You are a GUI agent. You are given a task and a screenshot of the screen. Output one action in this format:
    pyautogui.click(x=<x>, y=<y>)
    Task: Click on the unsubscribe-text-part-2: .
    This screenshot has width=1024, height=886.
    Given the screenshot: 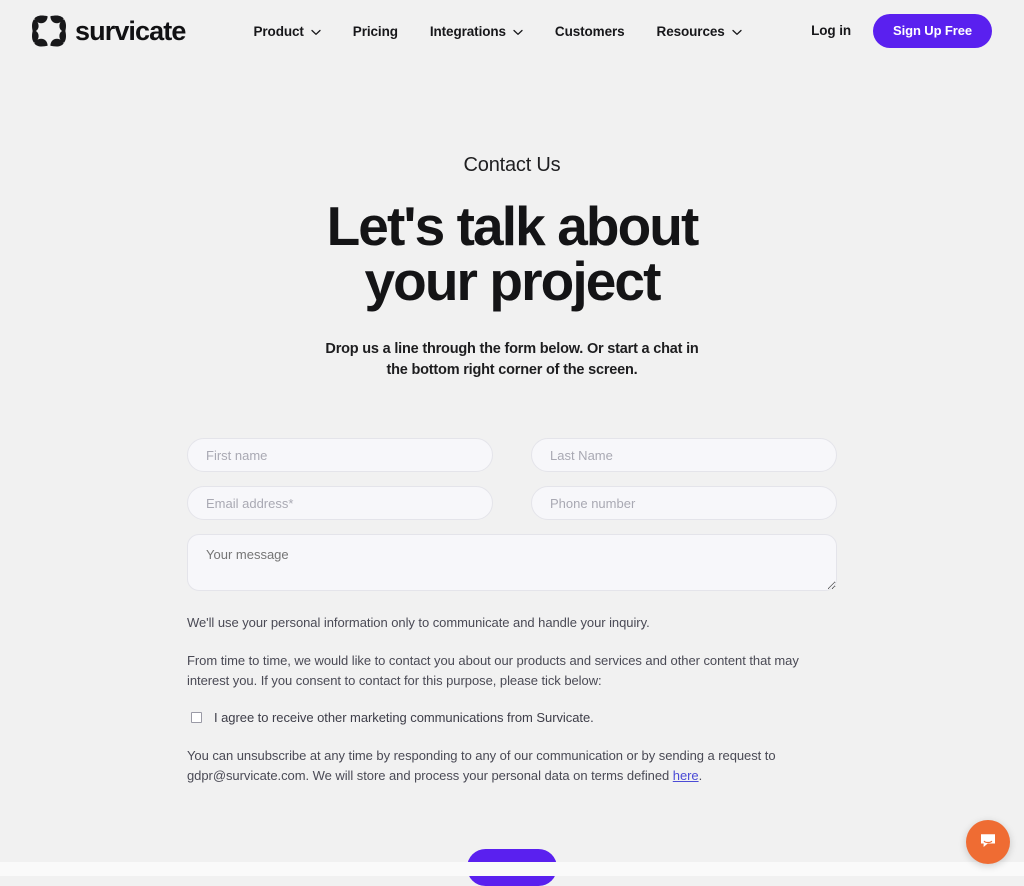 What is the action you would take?
    pyautogui.click(x=700, y=776)
    